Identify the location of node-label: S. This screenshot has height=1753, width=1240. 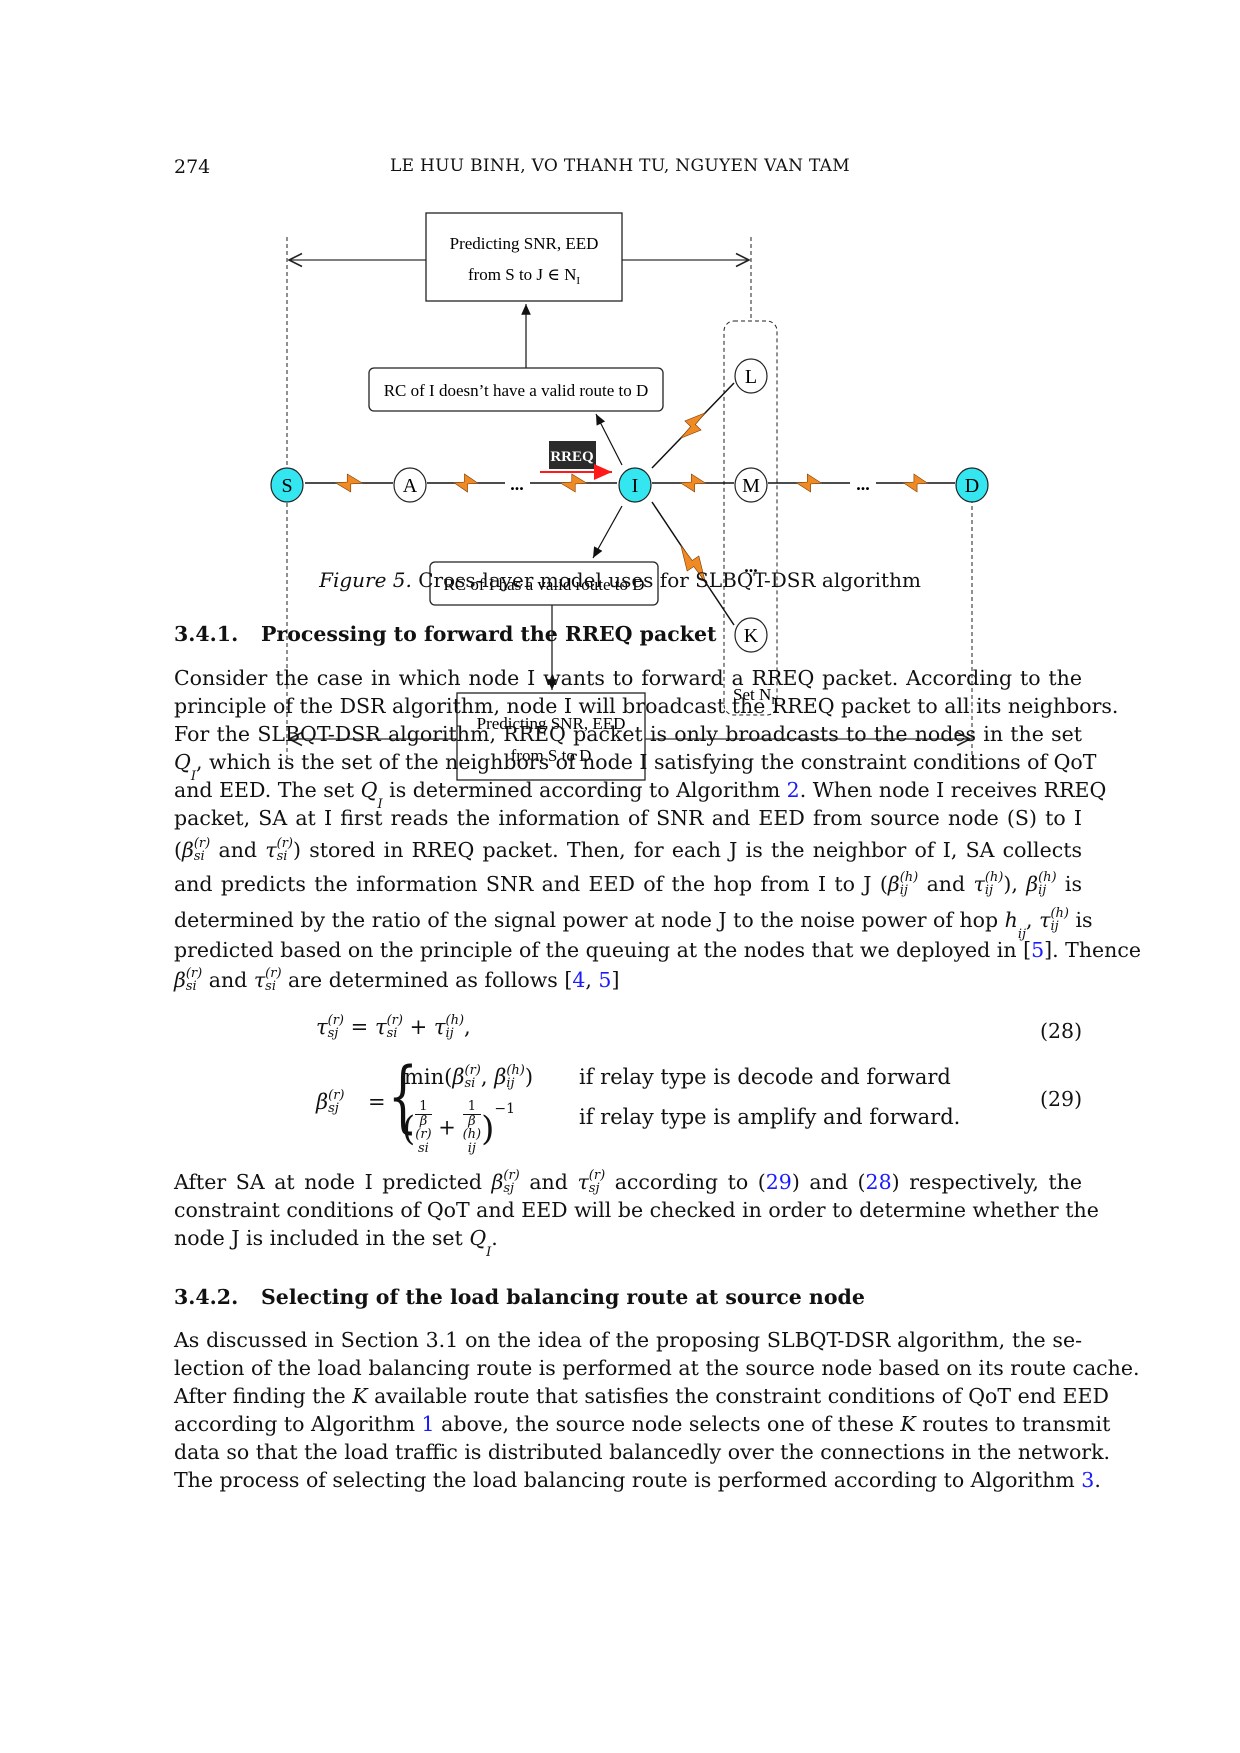
(286, 486).